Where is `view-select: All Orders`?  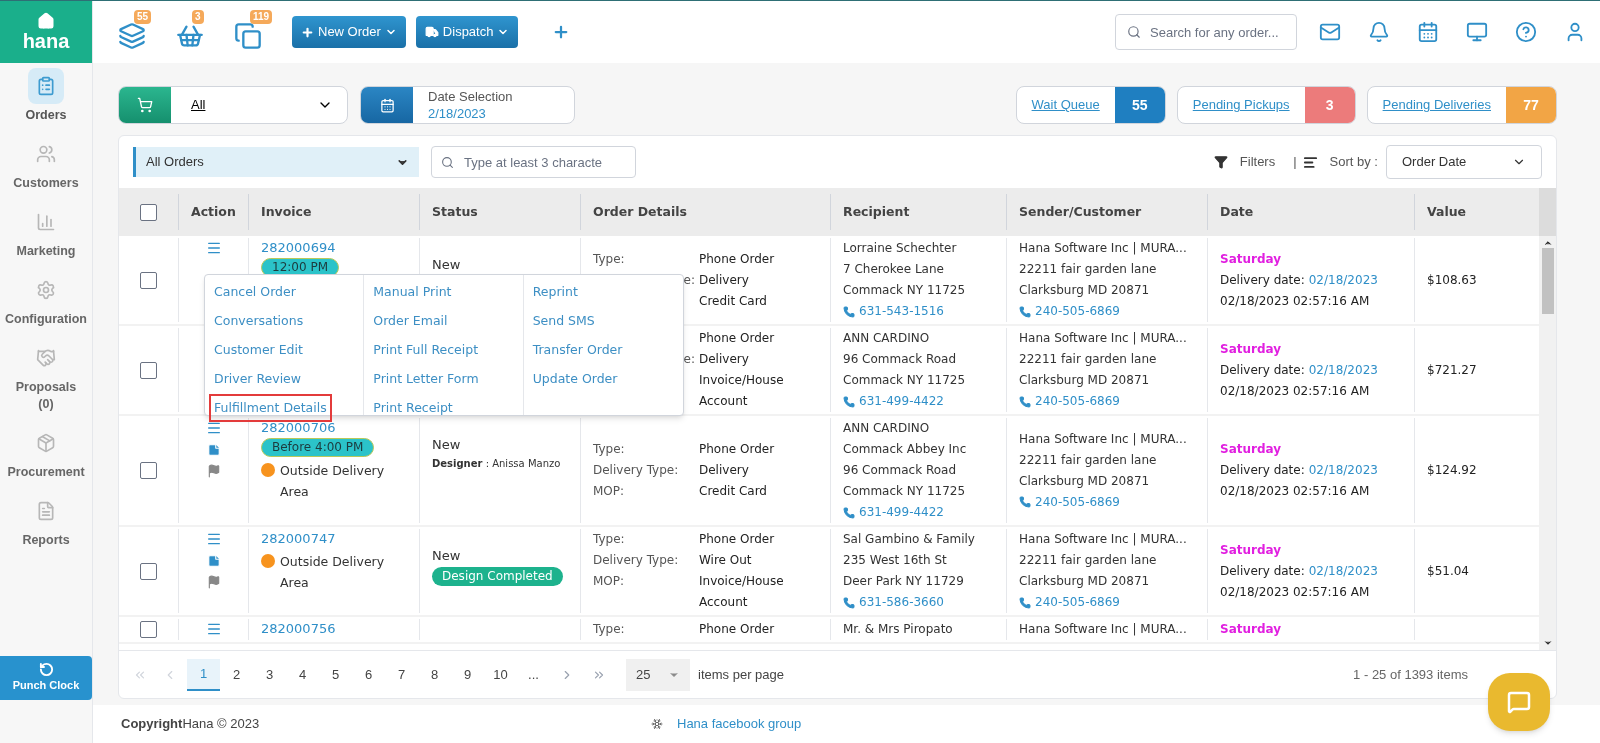 view-select: All Orders is located at coordinates (276, 162).